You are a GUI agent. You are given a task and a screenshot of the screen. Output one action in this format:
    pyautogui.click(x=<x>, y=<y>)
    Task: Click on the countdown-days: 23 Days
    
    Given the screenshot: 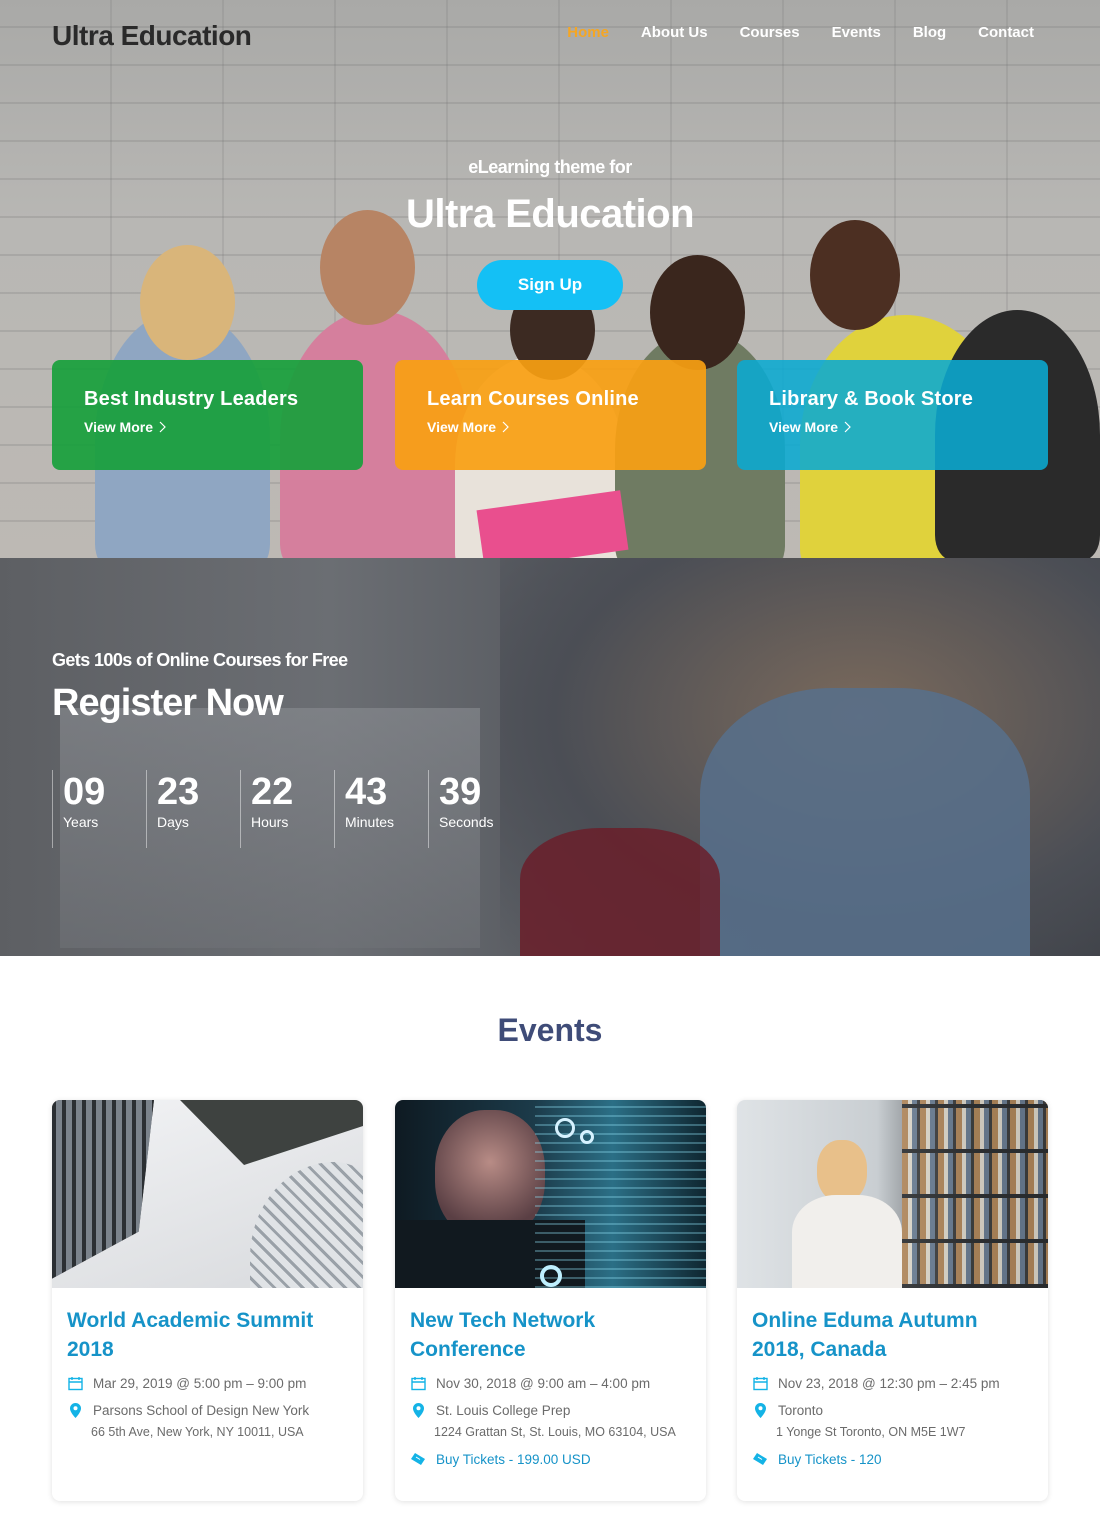 What is the action you would take?
    pyautogui.click(x=193, y=809)
    